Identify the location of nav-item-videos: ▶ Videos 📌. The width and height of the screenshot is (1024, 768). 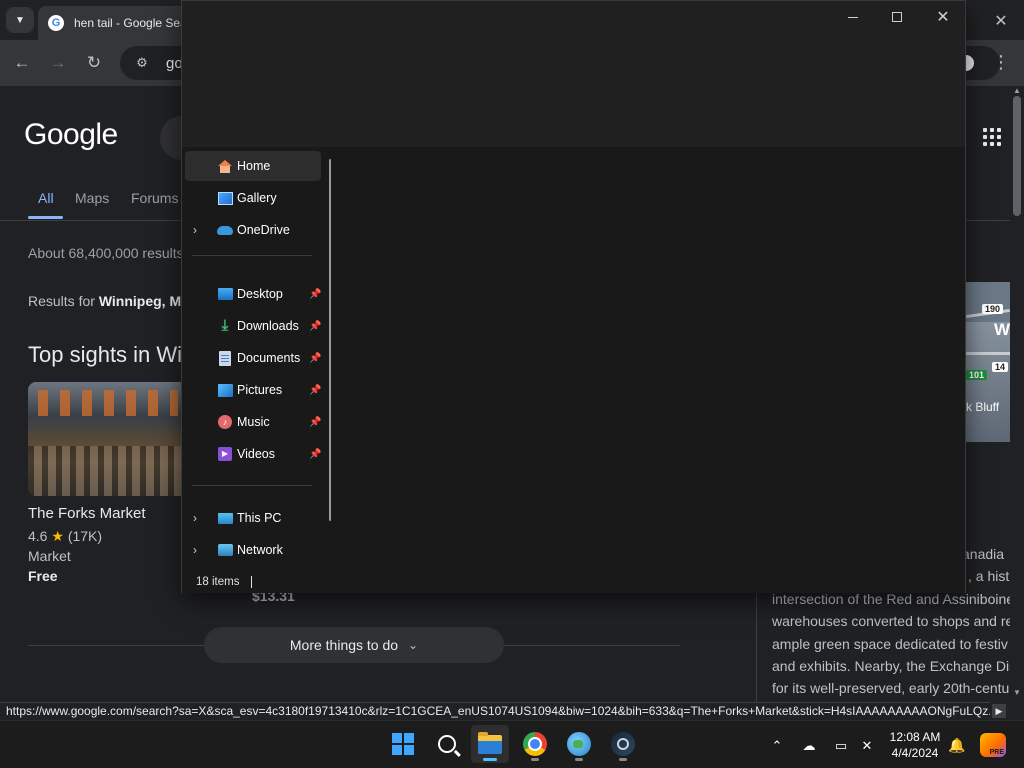
(253, 454).